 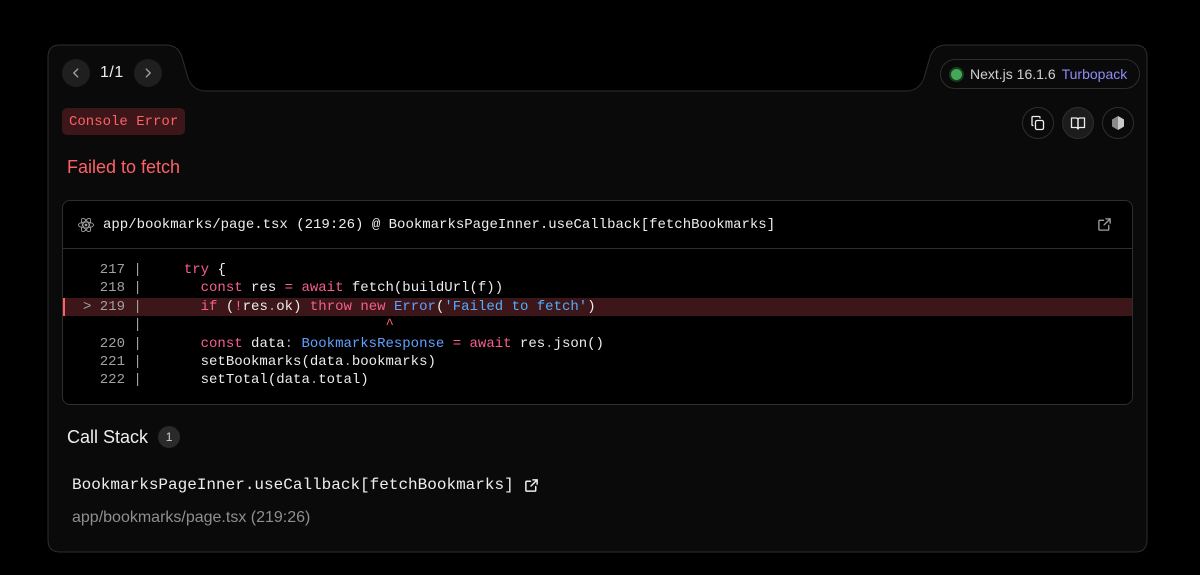 I want to click on next-error-button, so click(x=147, y=73).